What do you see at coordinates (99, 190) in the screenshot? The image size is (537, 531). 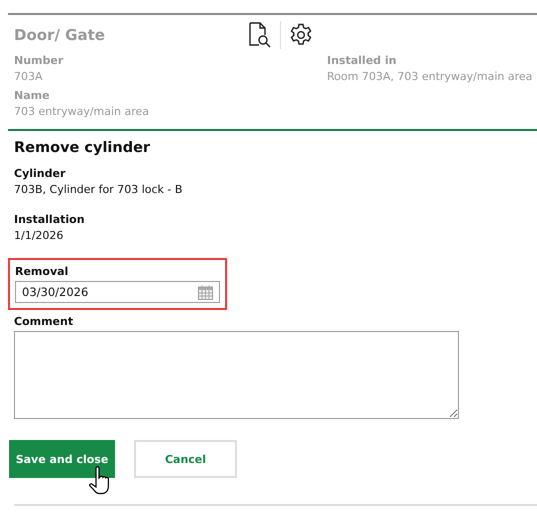 I see `field-value: 703B, Cylinder for 703 lock - B` at bounding box center [99, 190].